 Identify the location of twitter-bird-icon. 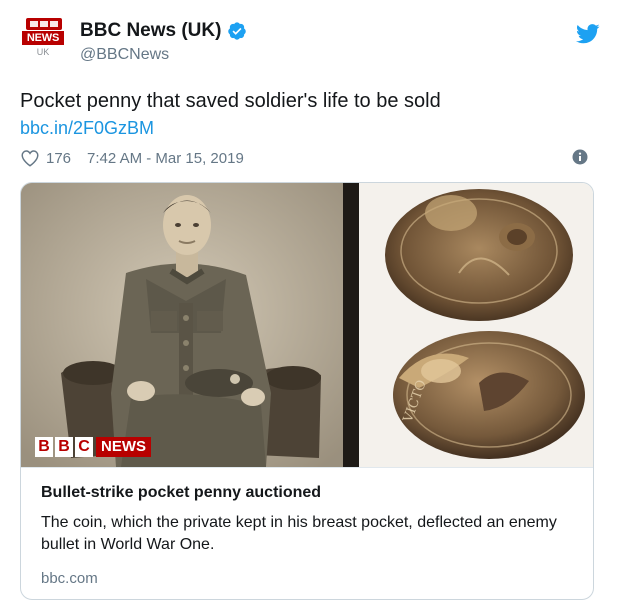
(588, 34).